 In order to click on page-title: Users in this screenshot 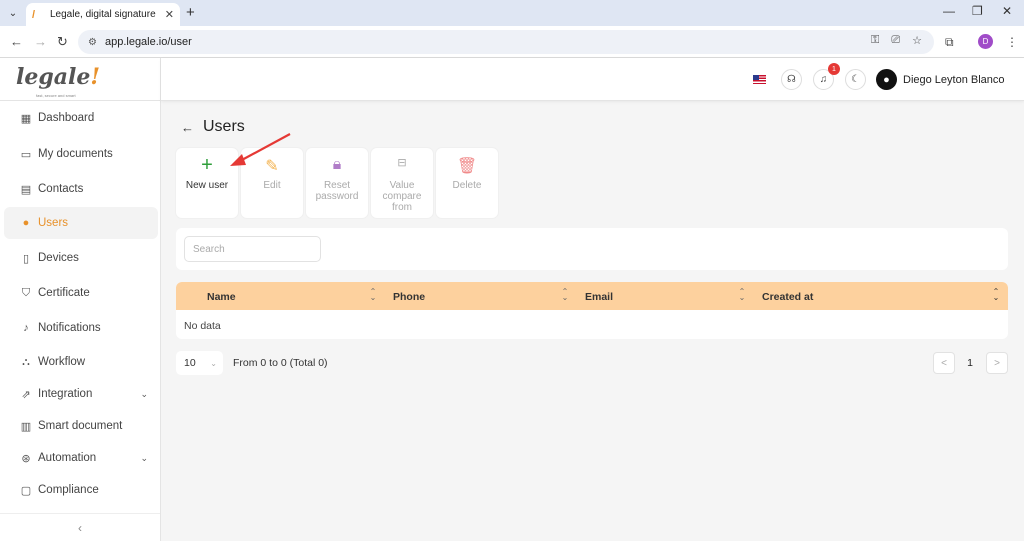, I will do `click(224, 126)`.